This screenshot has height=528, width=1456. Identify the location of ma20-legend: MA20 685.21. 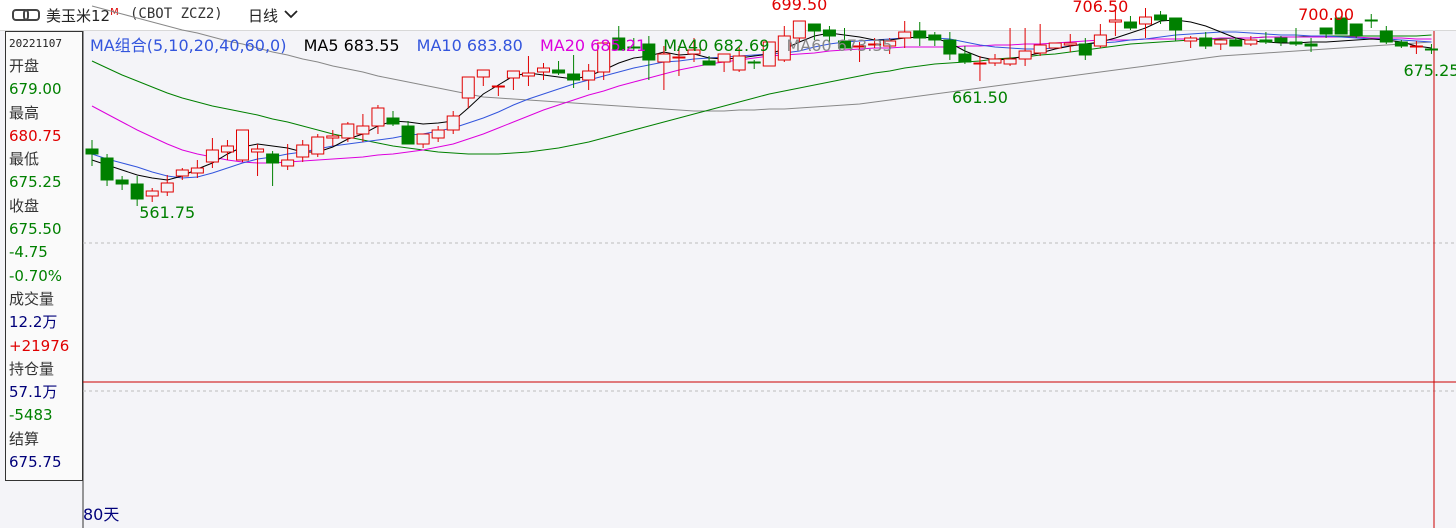
(593, 45).